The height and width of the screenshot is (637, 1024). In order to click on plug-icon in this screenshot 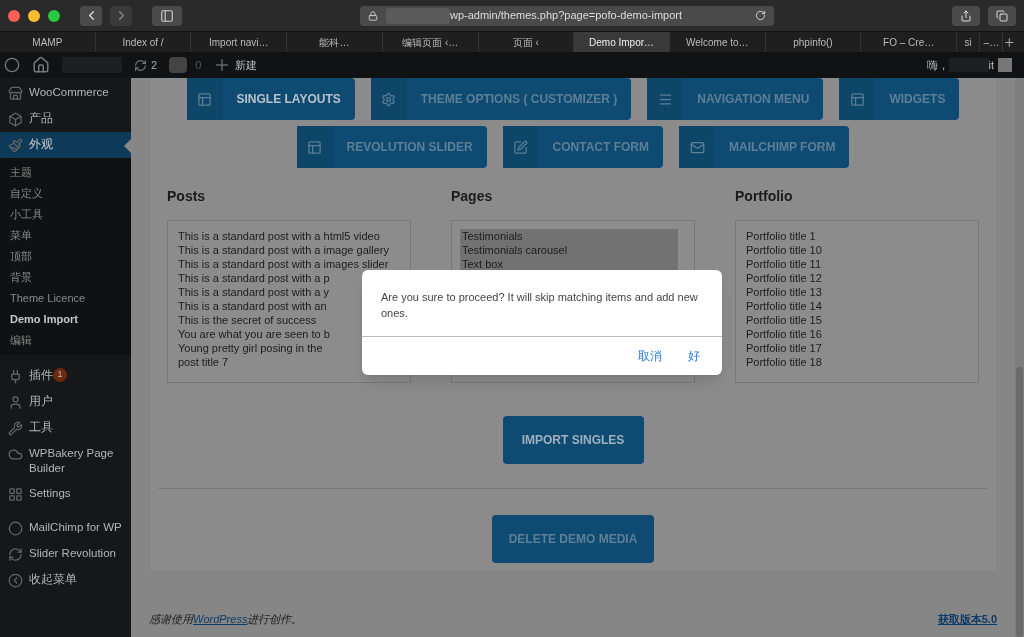, I will do `click(15, 376)`.